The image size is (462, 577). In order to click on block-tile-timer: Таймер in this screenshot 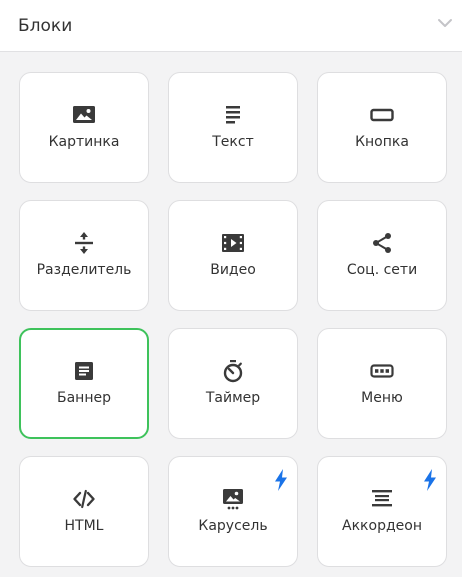, I will do `click(233, 383)`.